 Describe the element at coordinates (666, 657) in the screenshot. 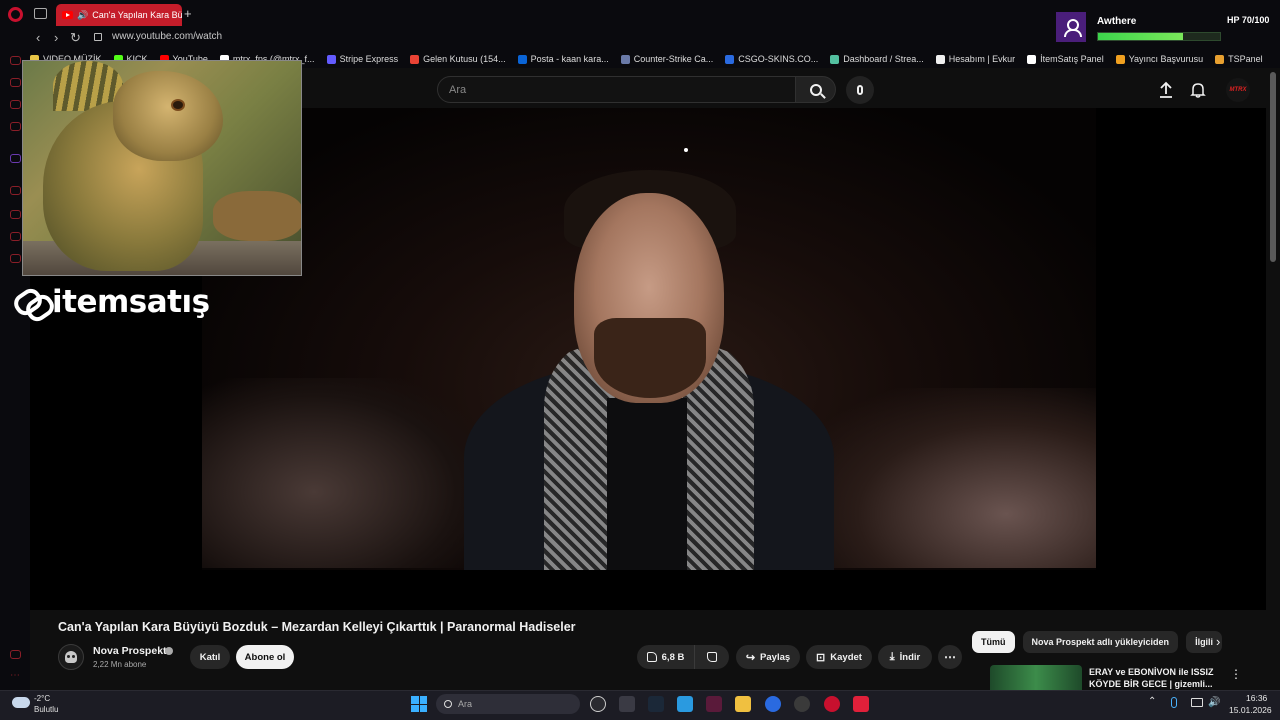

I see `like-button: 6,8 B` at that location.